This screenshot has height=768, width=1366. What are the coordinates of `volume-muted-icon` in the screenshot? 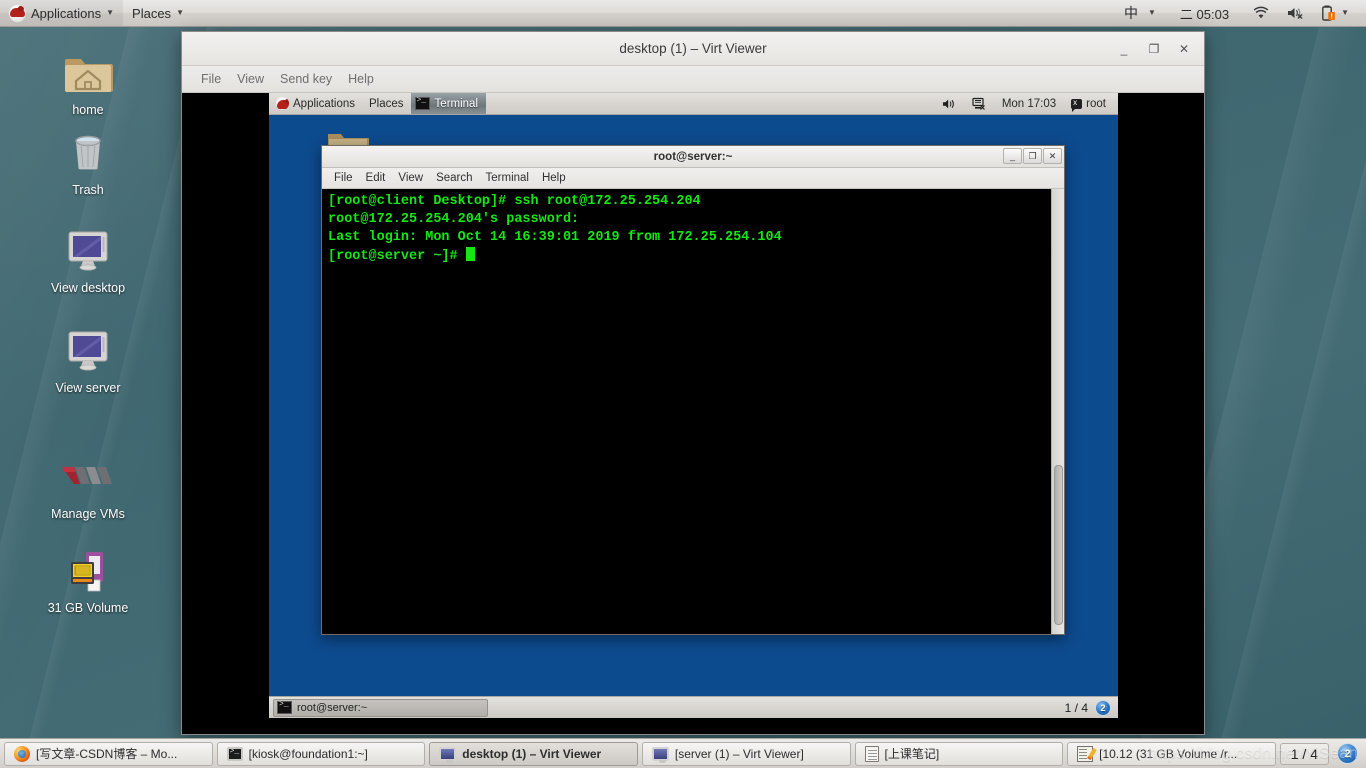 It's located at (1295, 13).